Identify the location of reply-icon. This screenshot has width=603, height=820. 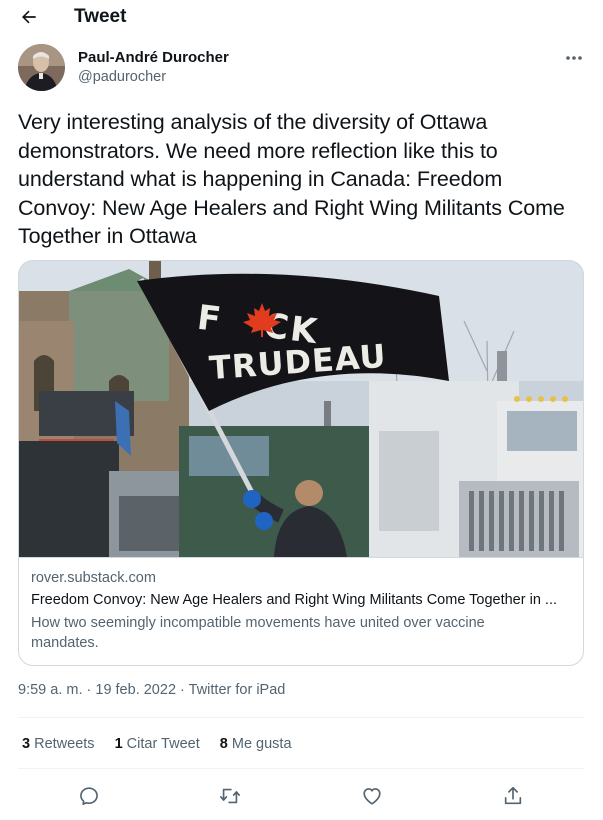
(89, 796).